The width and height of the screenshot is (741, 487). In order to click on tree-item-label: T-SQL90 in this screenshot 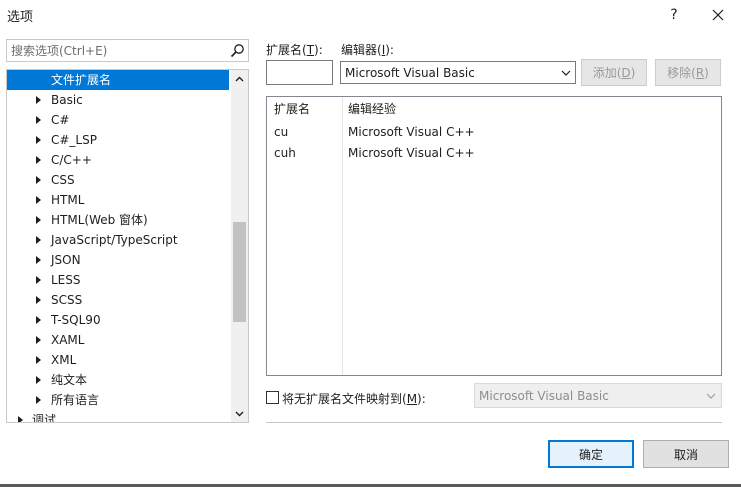, I will do `click(76, 320)`.